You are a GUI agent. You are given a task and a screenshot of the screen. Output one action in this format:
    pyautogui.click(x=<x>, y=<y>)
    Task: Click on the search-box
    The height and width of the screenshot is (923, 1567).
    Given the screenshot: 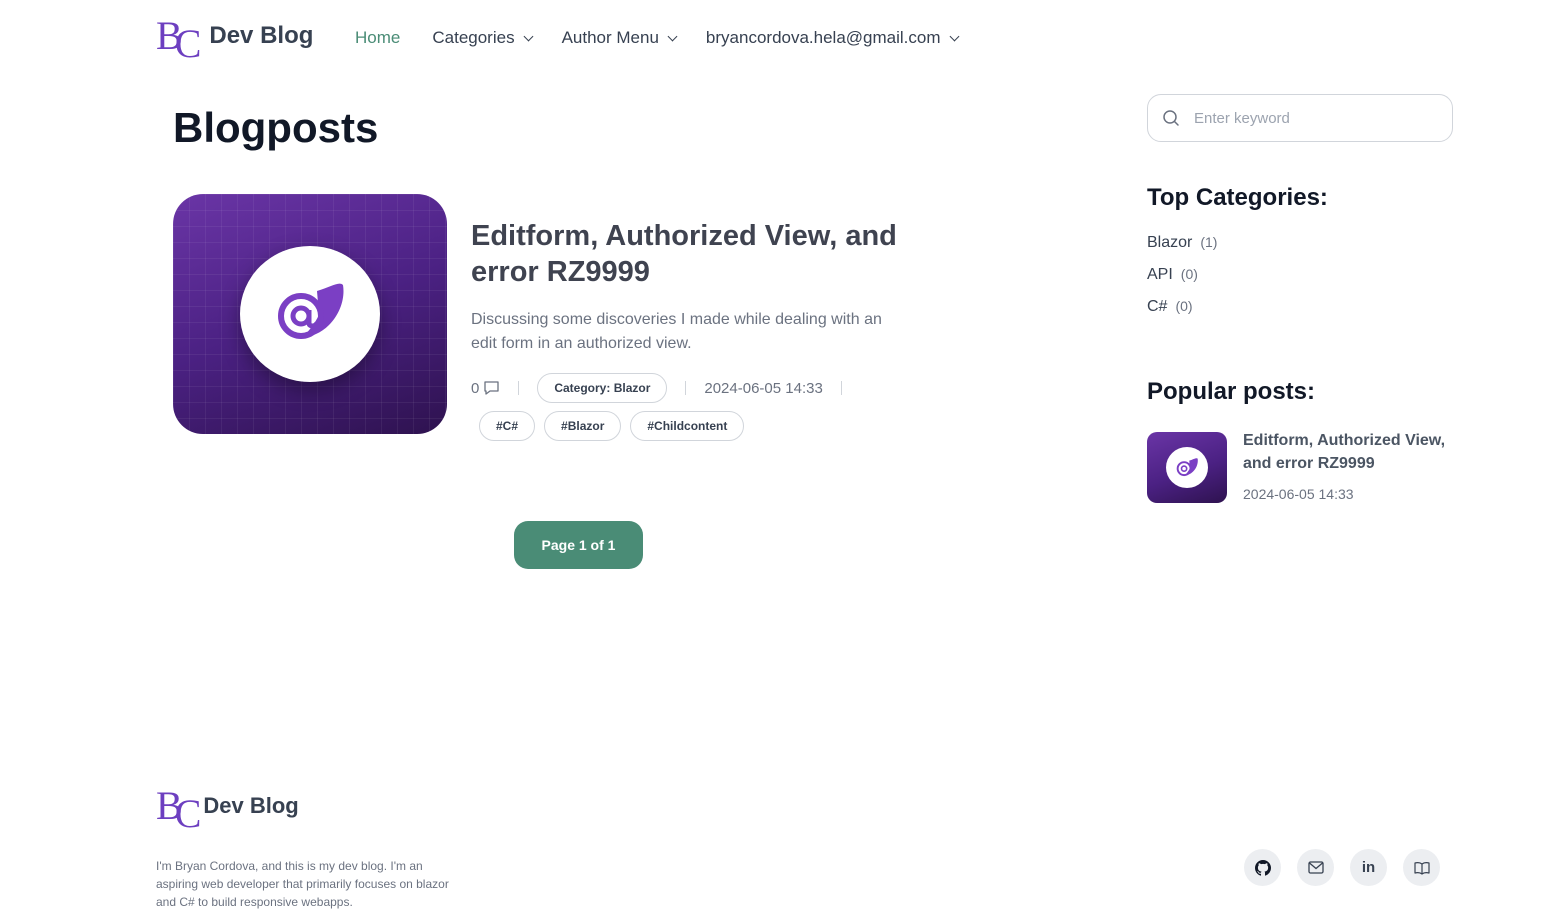 What is the action you would take?
    pyautogui.click(x=1300, y=118)
    